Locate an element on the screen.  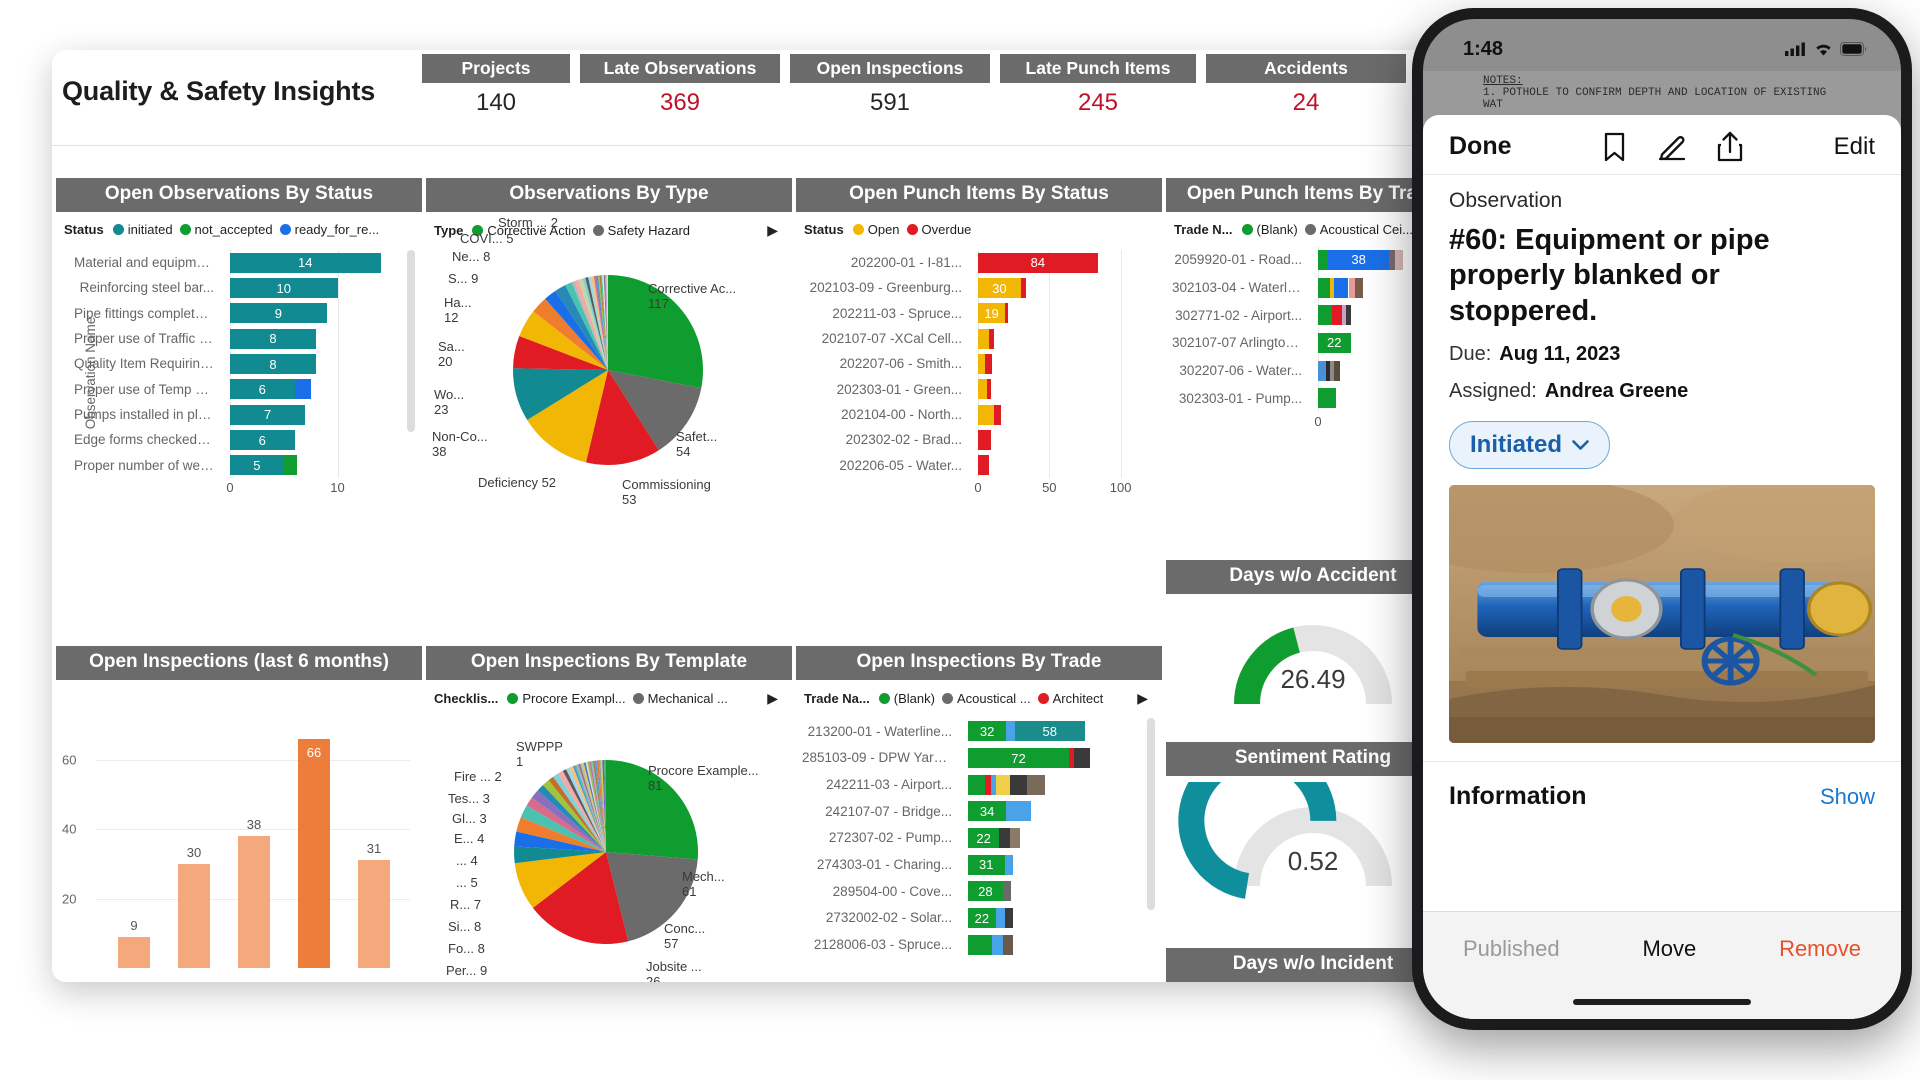
information-row: Information Show is located at coordinates (1662, 794).